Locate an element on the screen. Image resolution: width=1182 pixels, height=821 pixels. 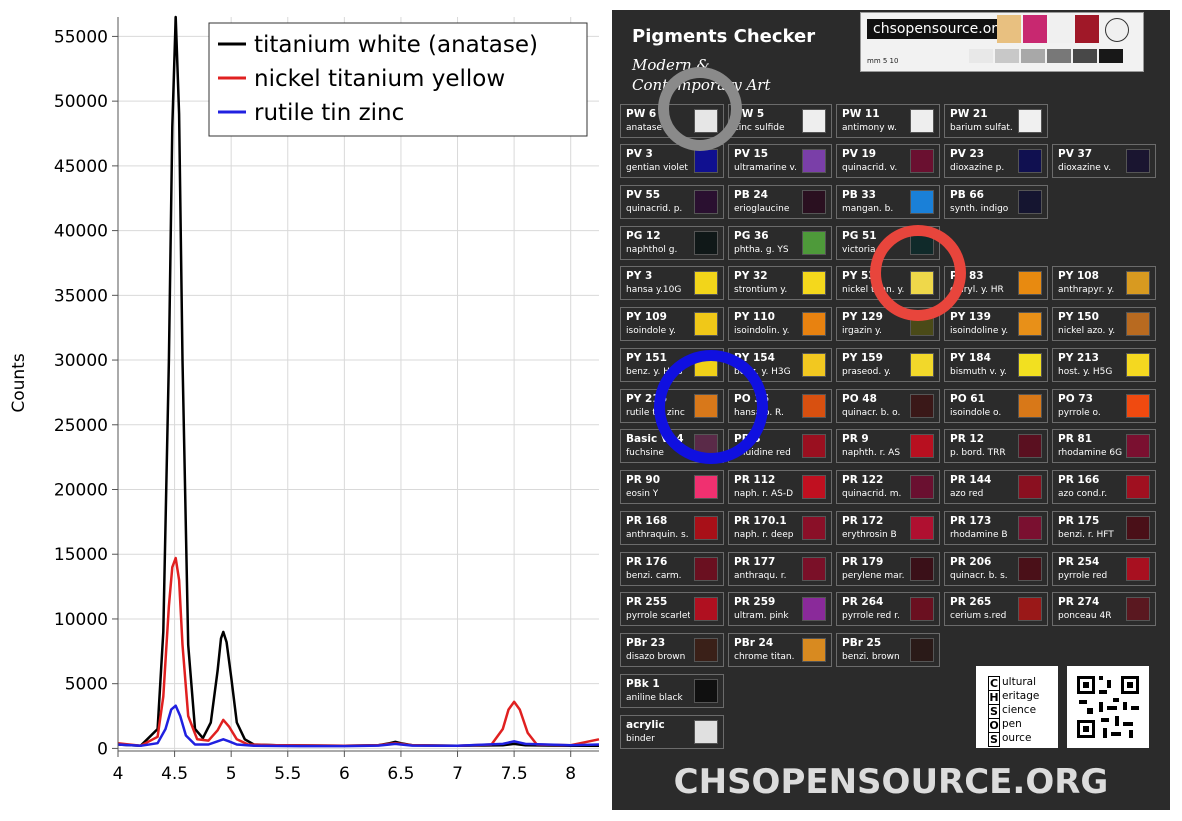
pigment-code: PR 176 is located at coordinates (647, 562).